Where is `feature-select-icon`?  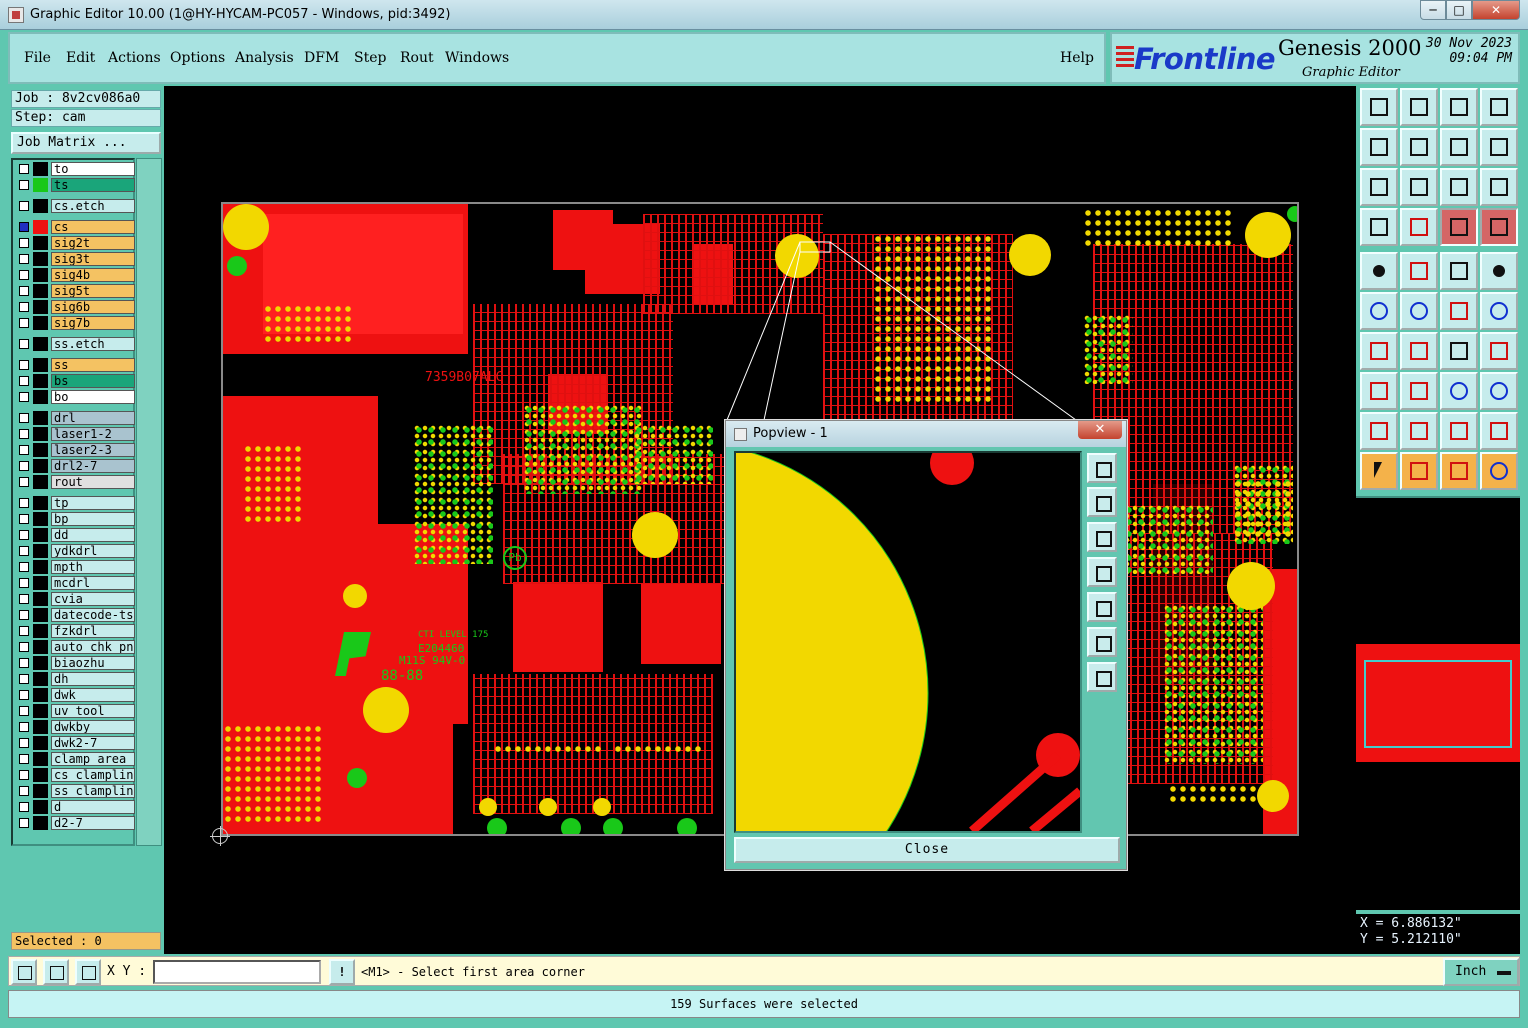
feature-select-icon is located at coordinates (1459, 227).